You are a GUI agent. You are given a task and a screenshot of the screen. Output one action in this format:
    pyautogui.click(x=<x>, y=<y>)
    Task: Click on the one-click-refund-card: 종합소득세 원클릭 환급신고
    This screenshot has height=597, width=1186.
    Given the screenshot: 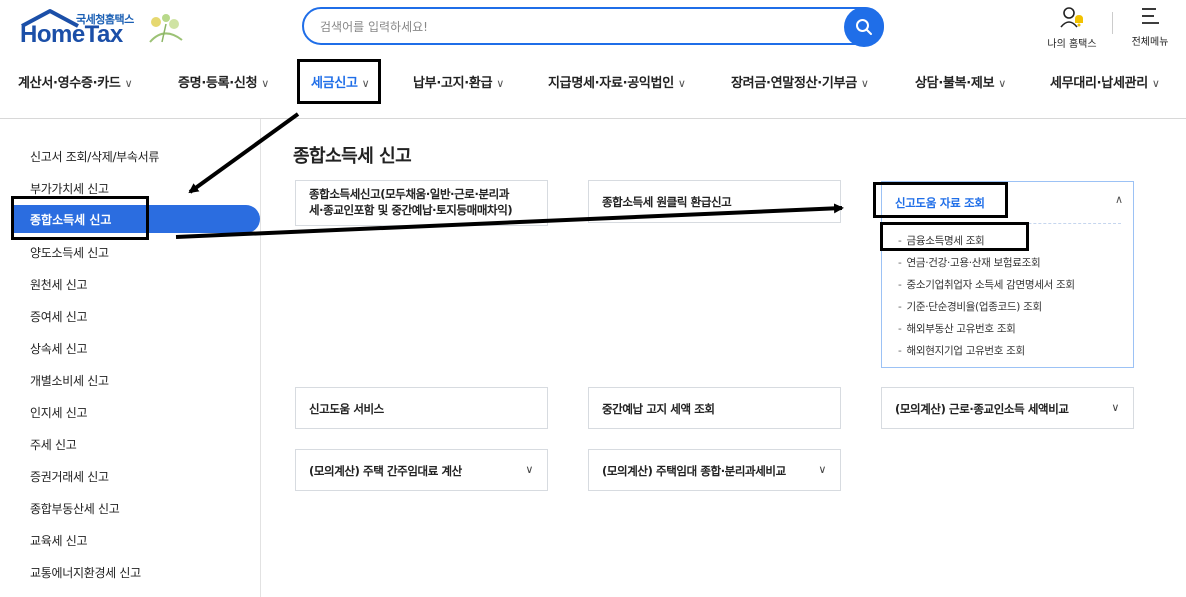 What is the action you would take?
    pyautogui.click(x=714, y=201)
    